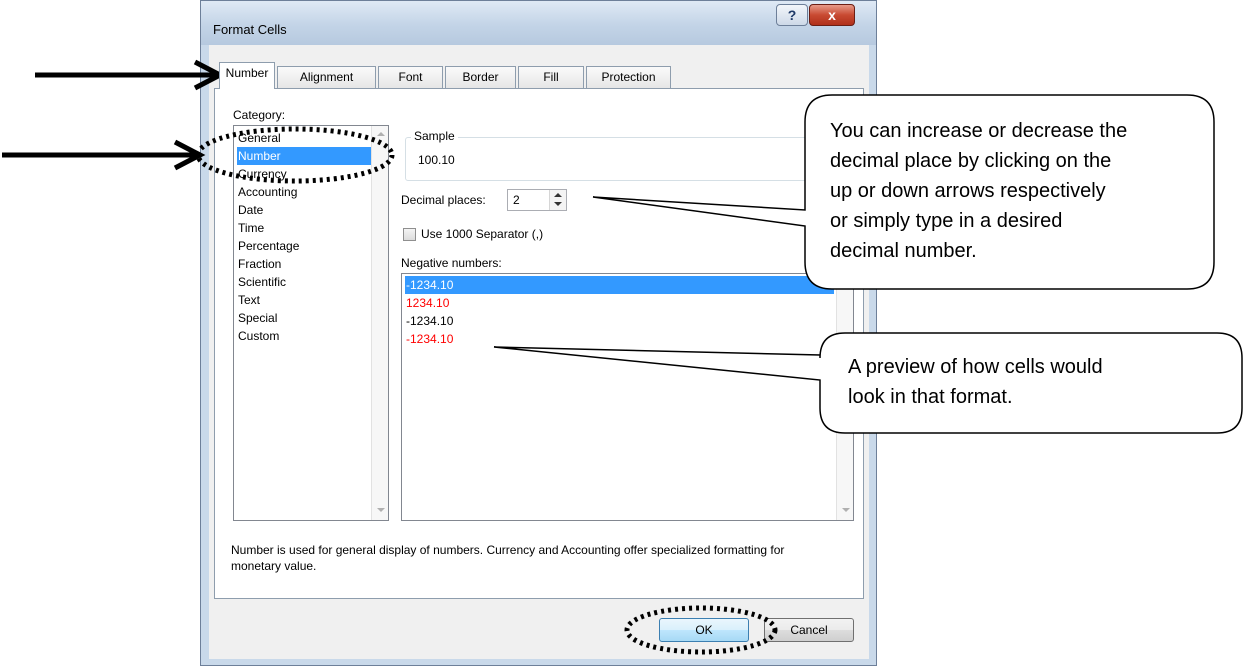  I want to click on tab-label: Number, so click(247, 73).